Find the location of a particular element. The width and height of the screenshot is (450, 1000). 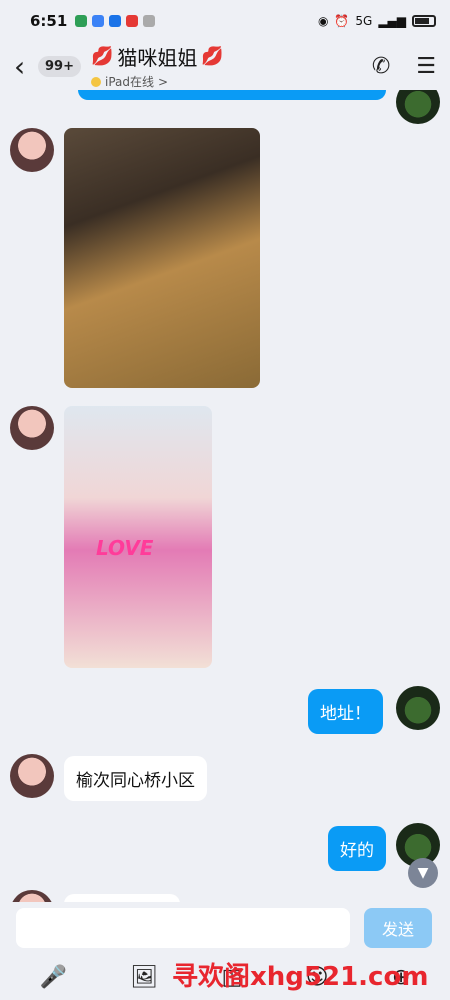

back-icon: ‹ is located at coordinates (24, 66).